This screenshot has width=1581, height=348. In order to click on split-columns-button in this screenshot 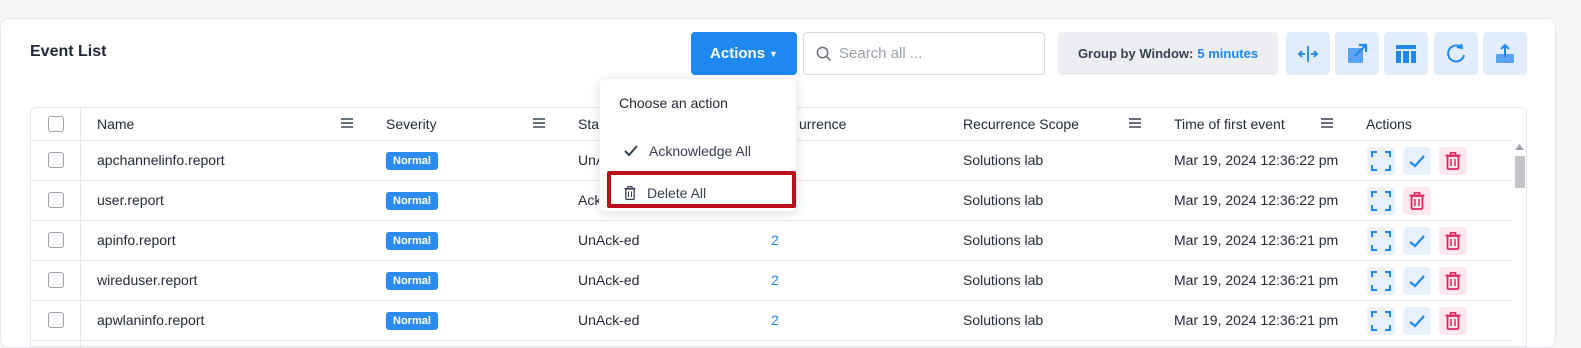, I will do `click(1308, 53)`.